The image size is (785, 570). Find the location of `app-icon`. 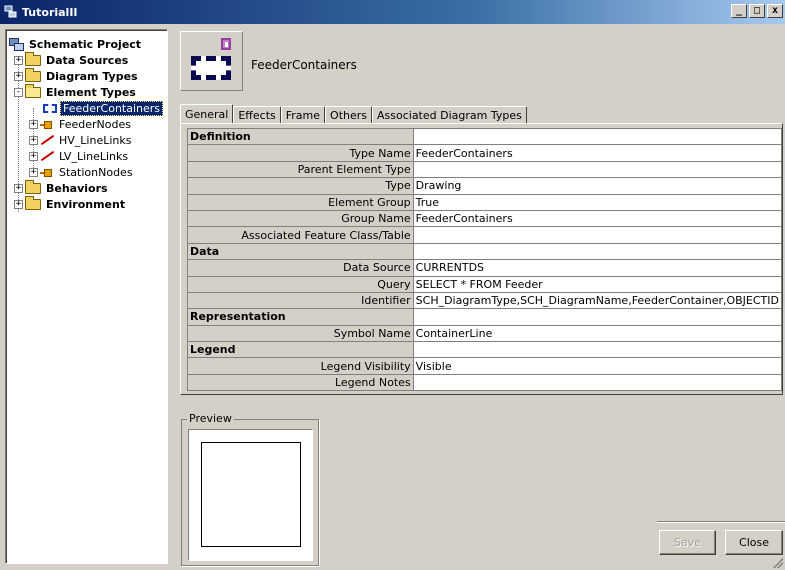

app-icon is located at coordinates (11, 12).